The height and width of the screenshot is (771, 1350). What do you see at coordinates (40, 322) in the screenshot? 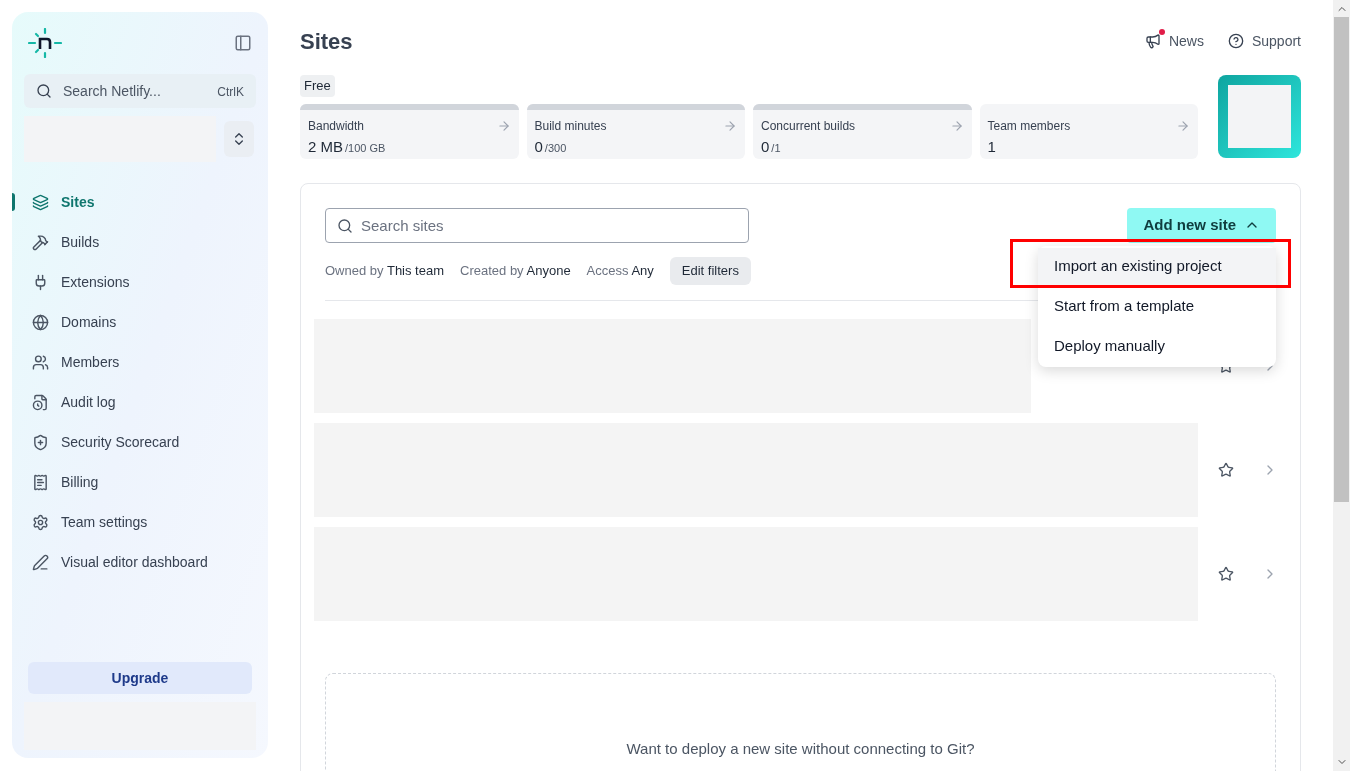
I see `globe-icon` at bounding box center [40, 322].